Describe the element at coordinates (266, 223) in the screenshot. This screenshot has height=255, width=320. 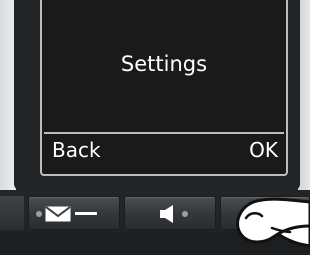
I see `pointing-finger-icon` at that location.